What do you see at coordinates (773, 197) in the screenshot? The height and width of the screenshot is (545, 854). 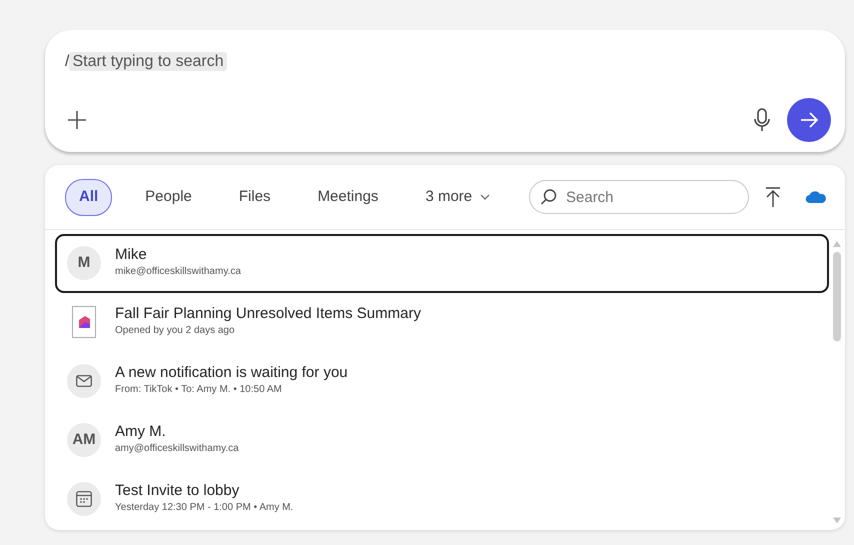 I see `upload-icon` at bounding box center [773, 197].